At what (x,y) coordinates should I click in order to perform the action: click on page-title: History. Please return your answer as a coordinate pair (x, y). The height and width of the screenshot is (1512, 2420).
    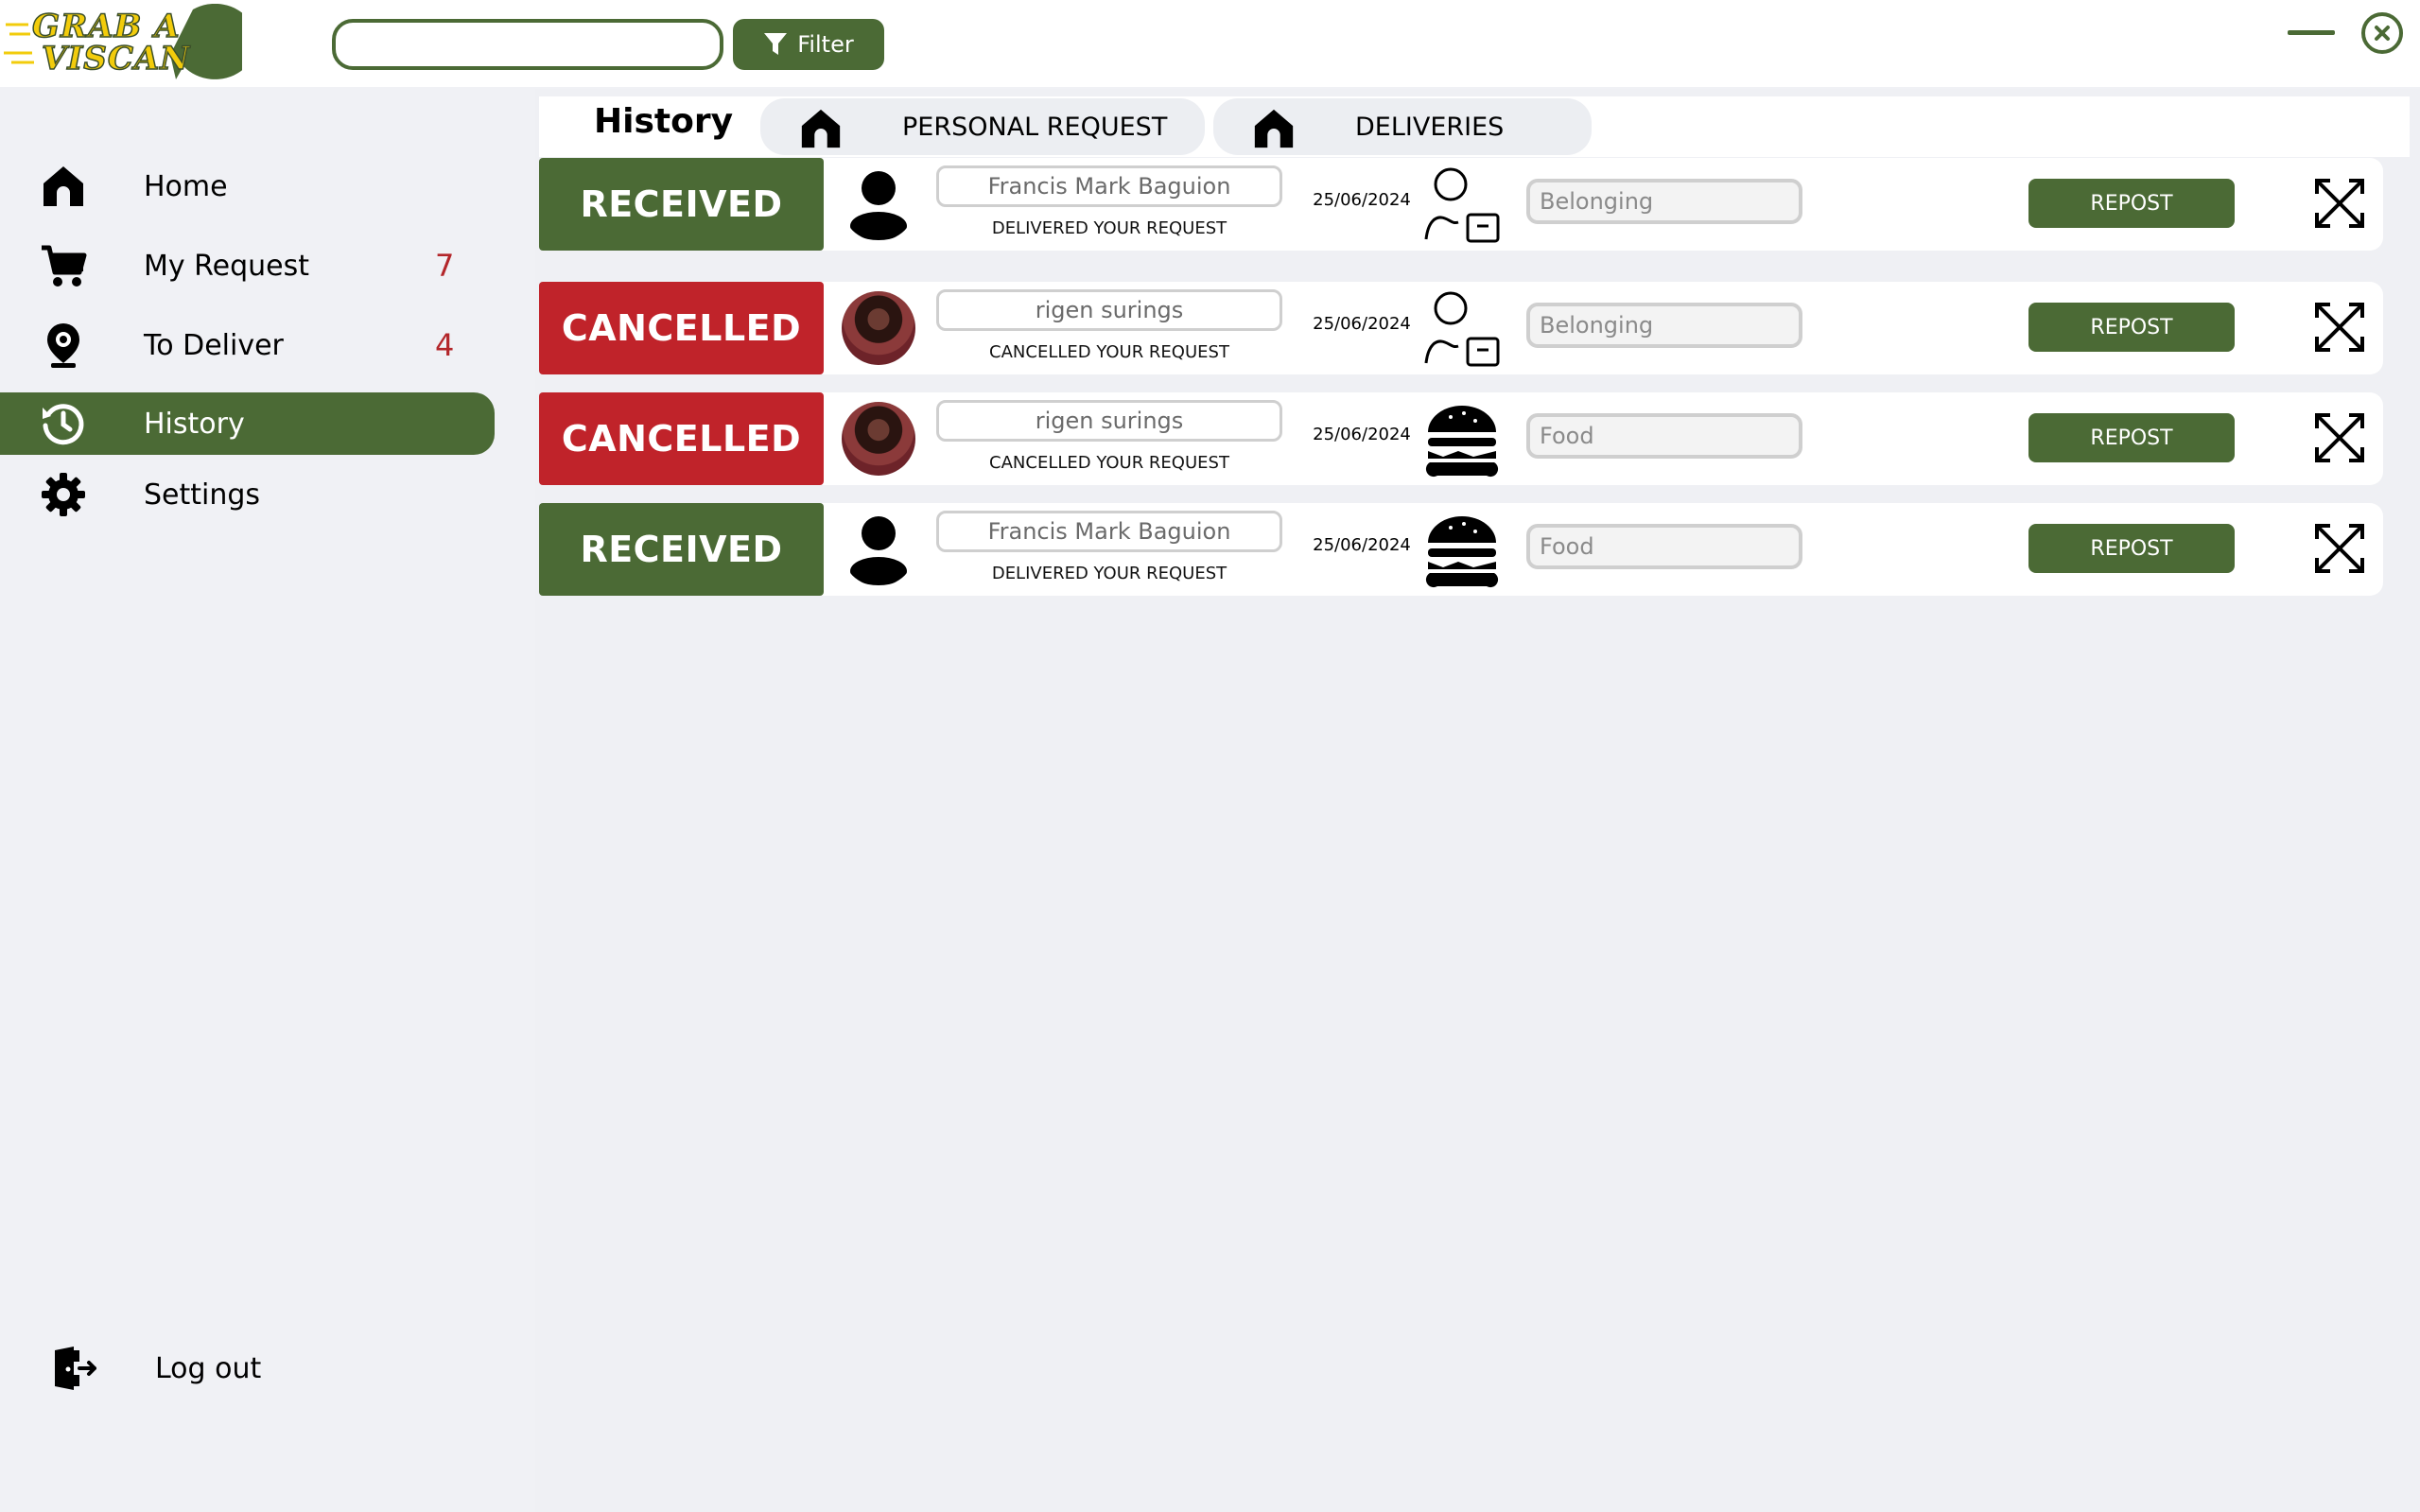
    Looking at the image, I should click on (664, 122).